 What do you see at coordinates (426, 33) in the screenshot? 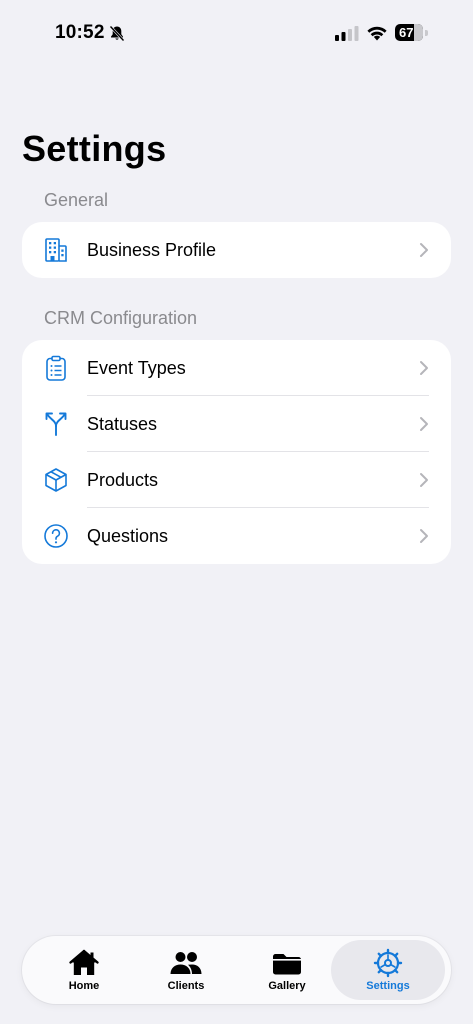
I see `battery-cap` at bounding box center [426, 33].